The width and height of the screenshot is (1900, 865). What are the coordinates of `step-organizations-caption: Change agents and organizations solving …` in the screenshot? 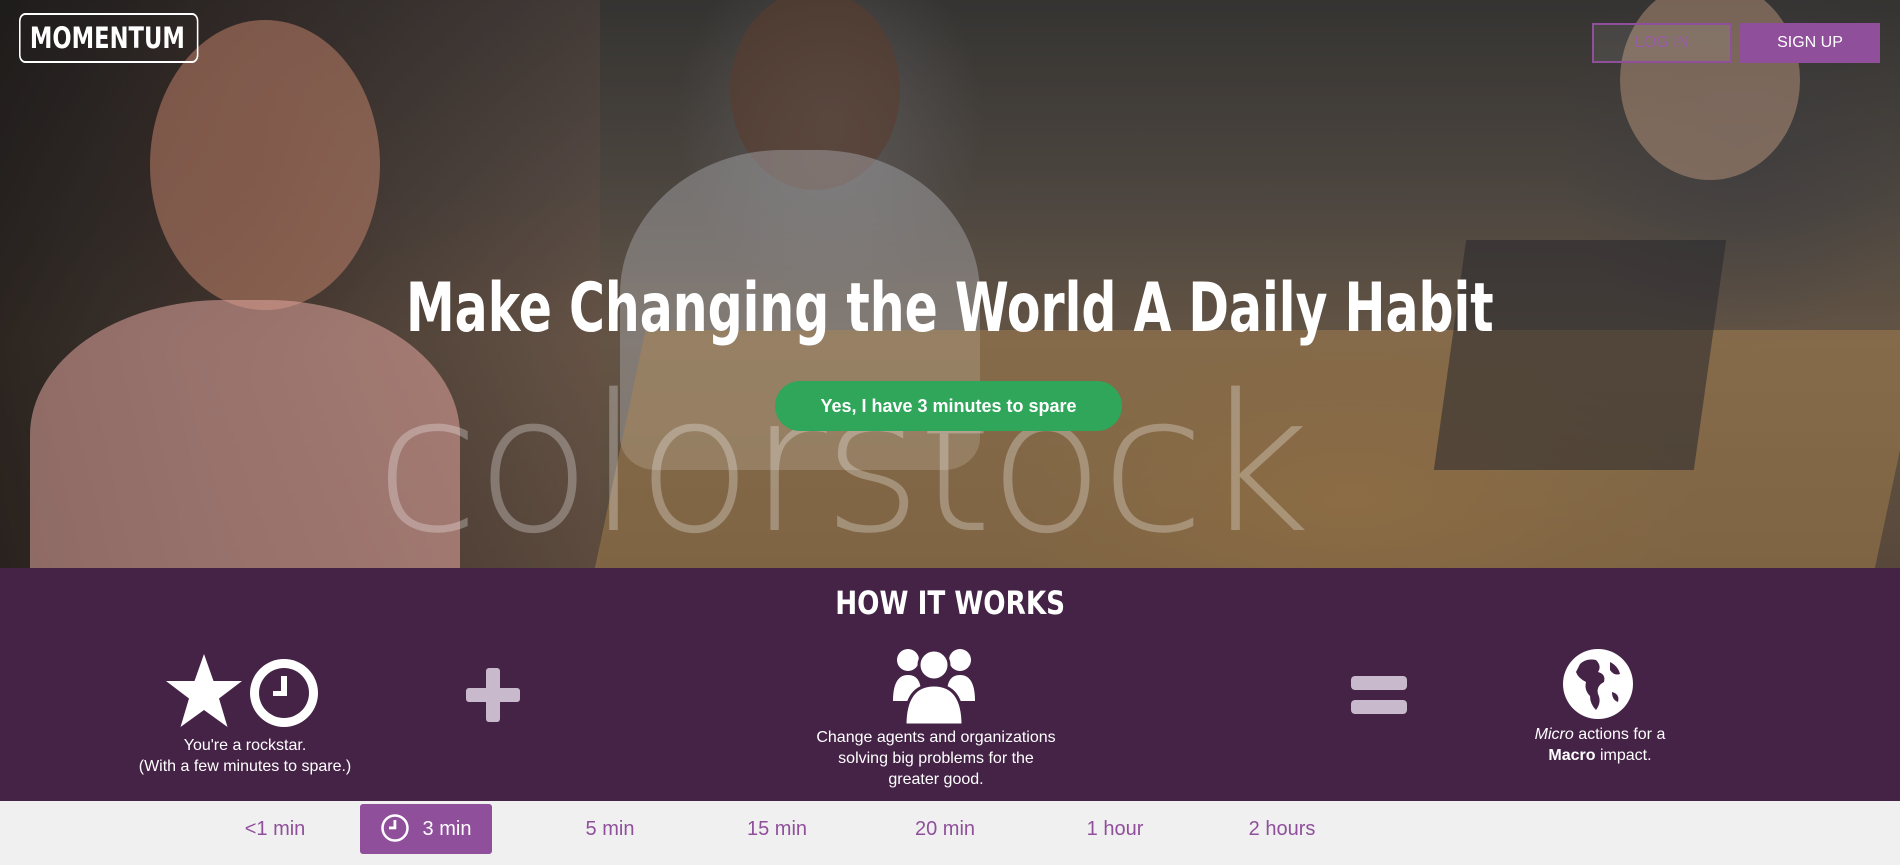 It's located at (936, 758).